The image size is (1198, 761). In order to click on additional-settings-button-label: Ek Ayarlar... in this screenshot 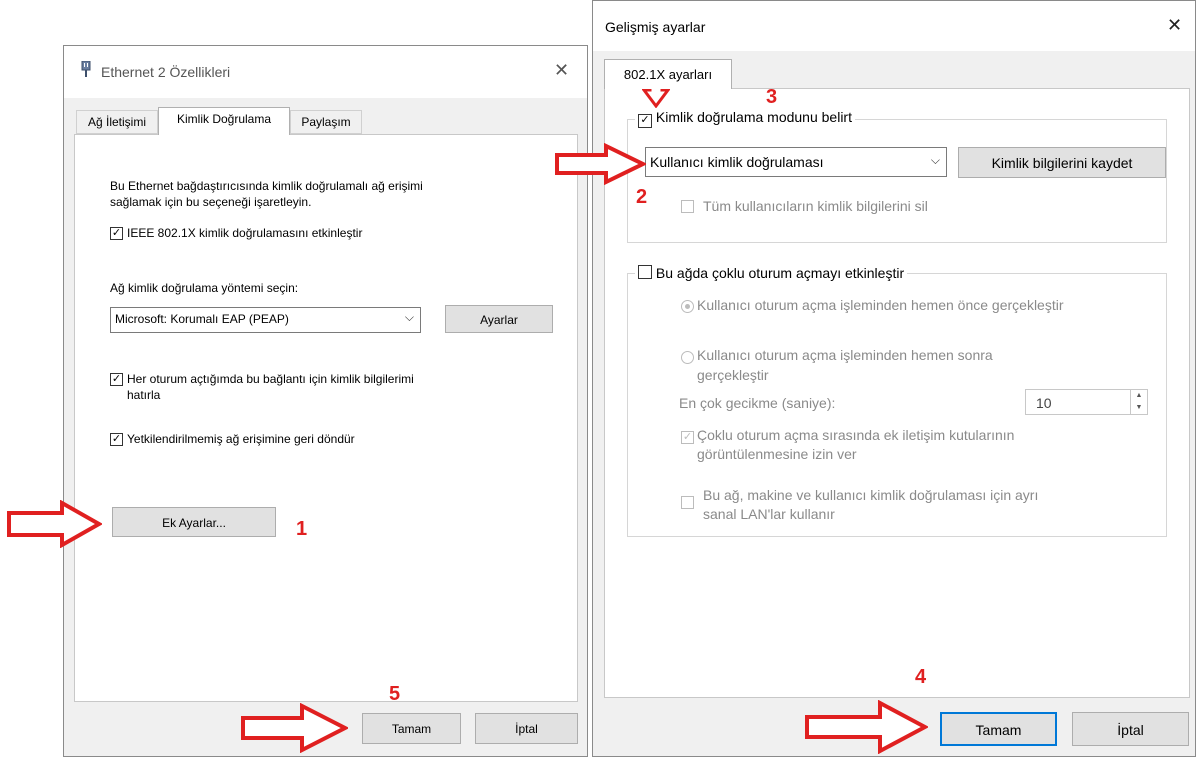, I will do `click(194, 523)`.